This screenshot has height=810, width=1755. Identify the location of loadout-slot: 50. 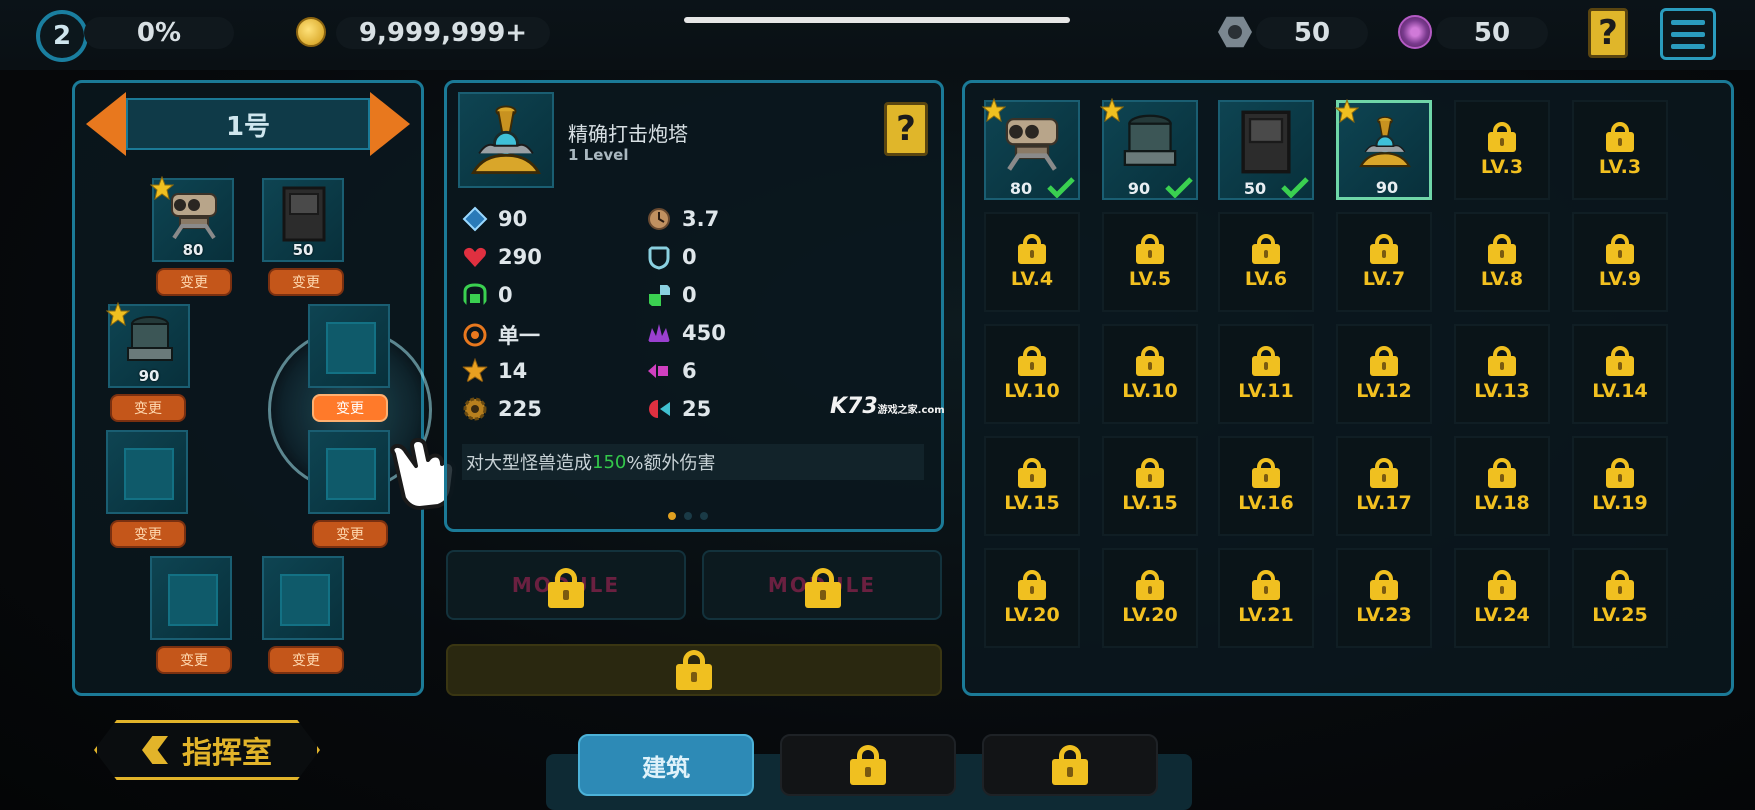
(303, 220).